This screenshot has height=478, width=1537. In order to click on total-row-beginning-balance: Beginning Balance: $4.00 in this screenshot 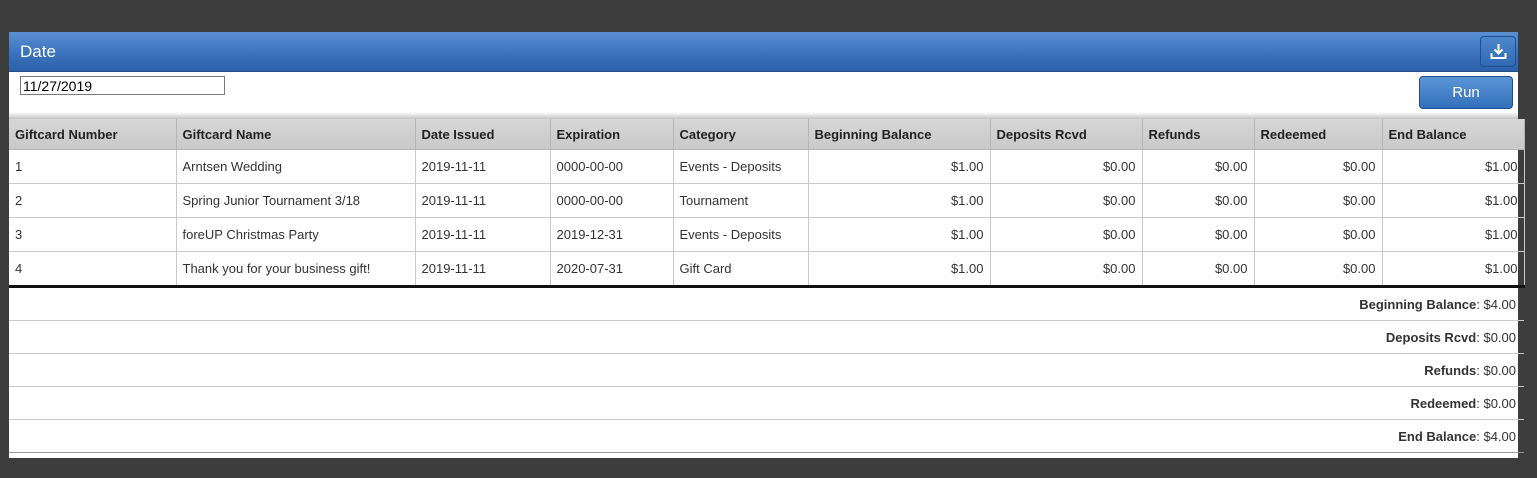, I will do `click(766, 304)`.